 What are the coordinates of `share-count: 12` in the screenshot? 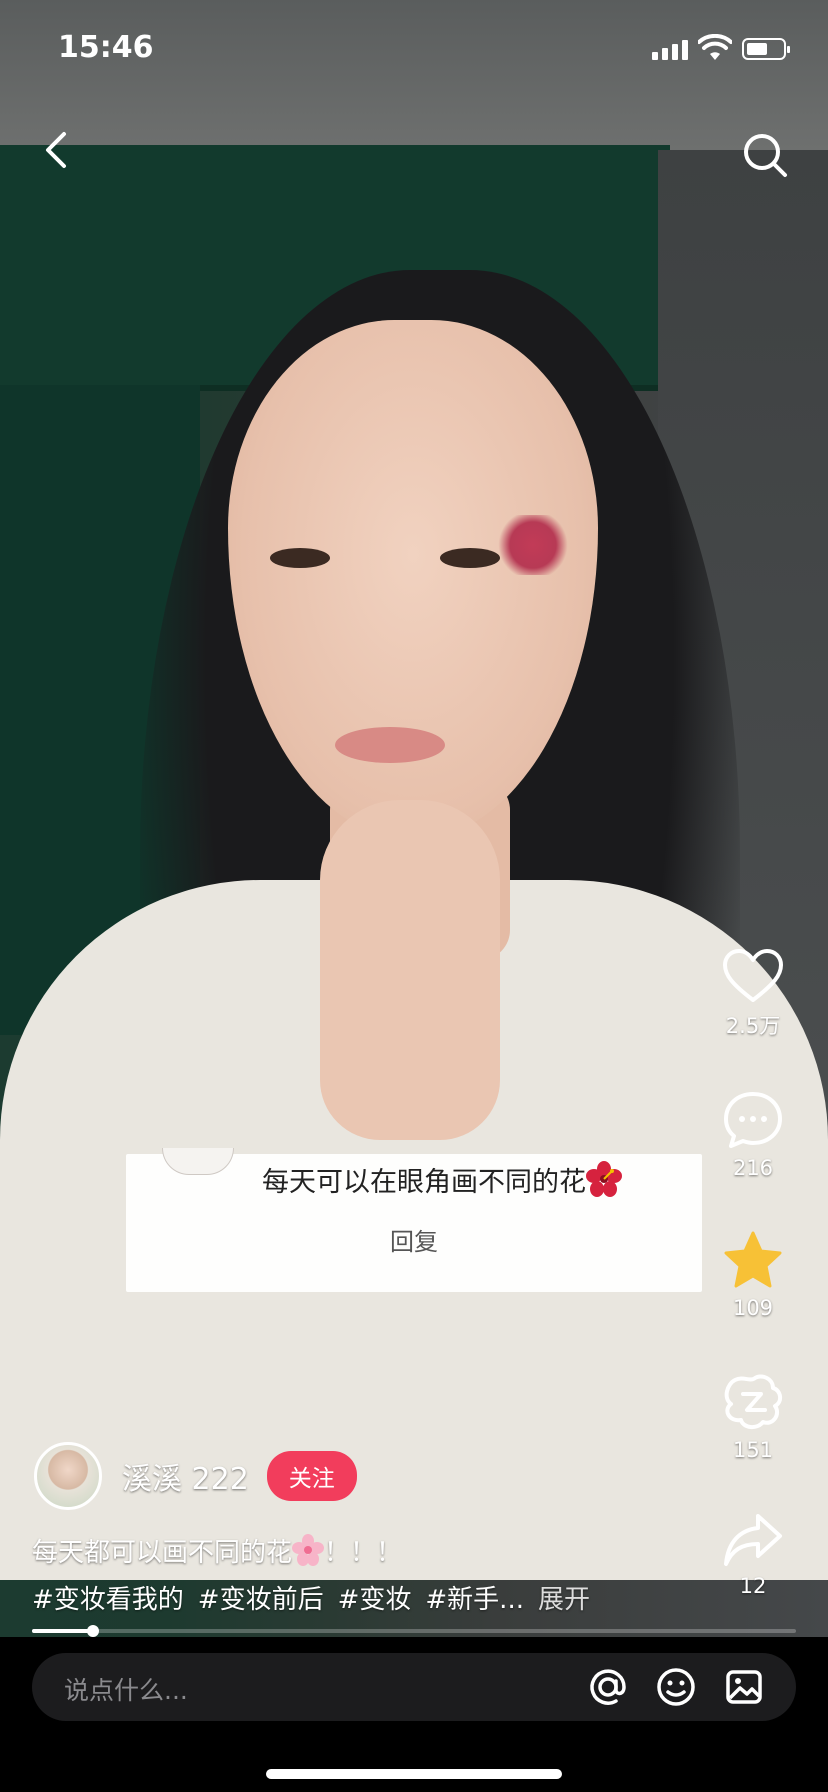 It's located at (753, 1586).